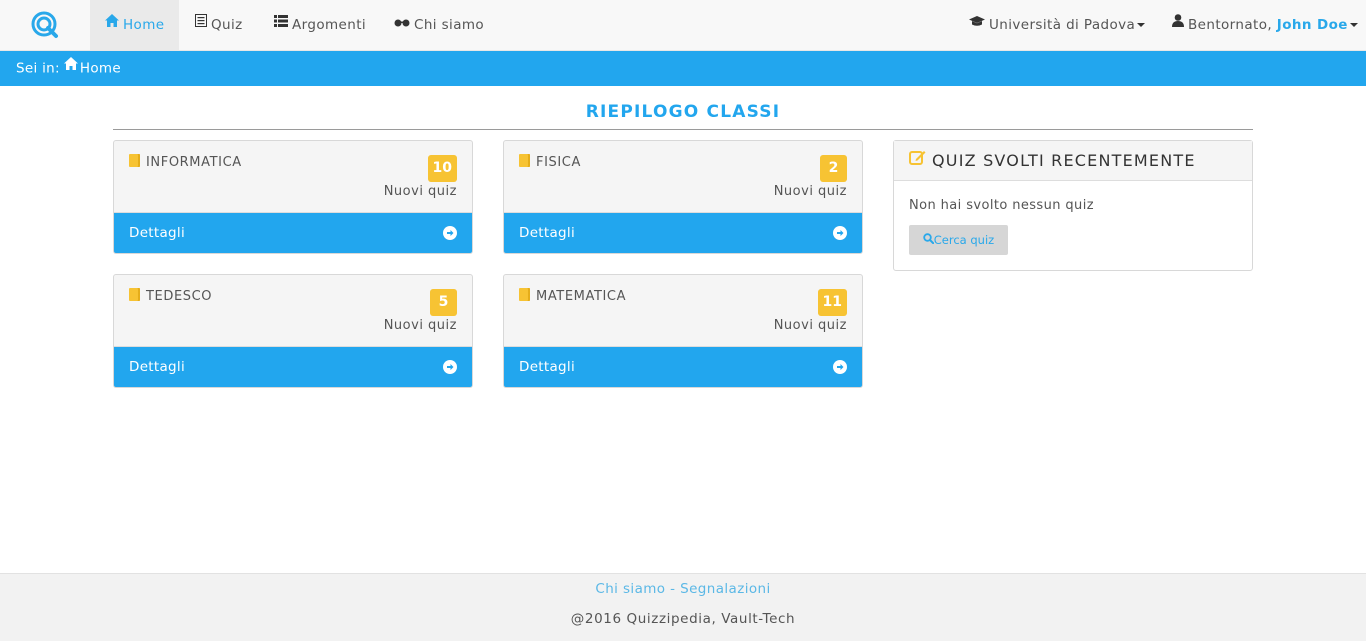 This screenshot has height=641, width=1366. What do you see at coordinates (227, 25) in the screenshot?
I see `nav-quiz-label: Quiz` at bounding box center [227, 25].